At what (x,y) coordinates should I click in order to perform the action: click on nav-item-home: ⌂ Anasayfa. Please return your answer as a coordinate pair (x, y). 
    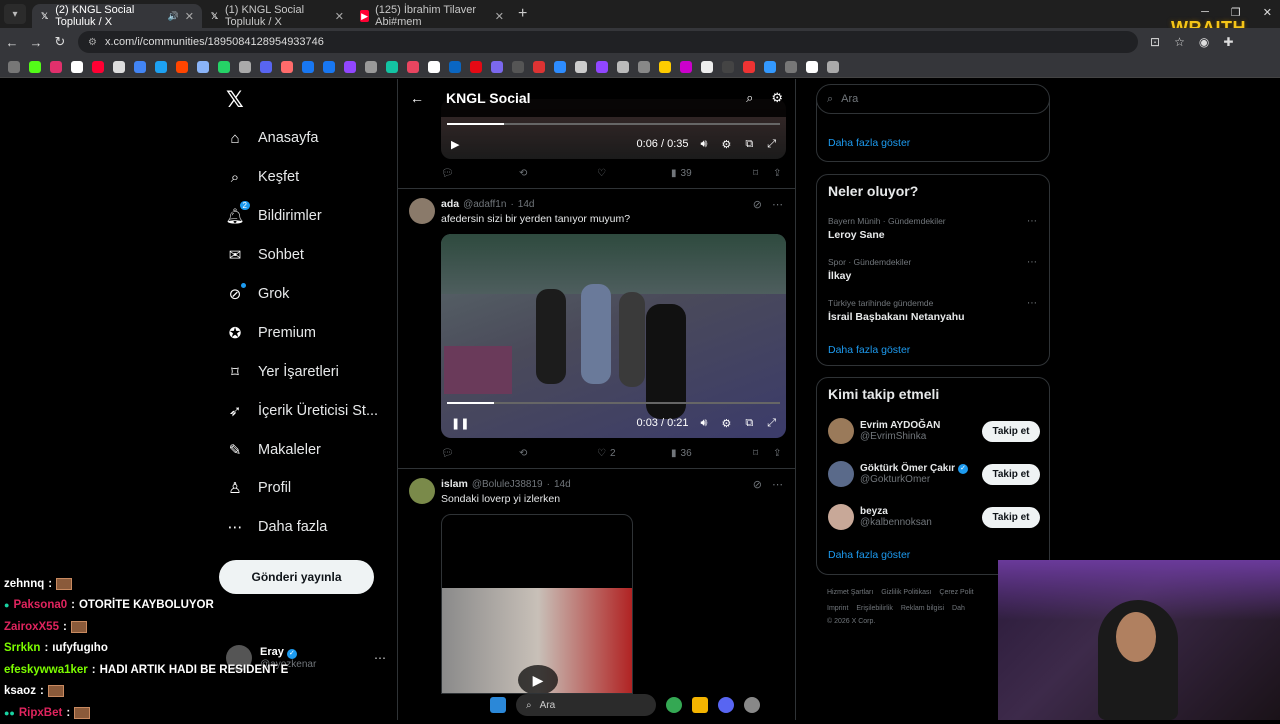
    Looking at the image, I should click on (272, 138).